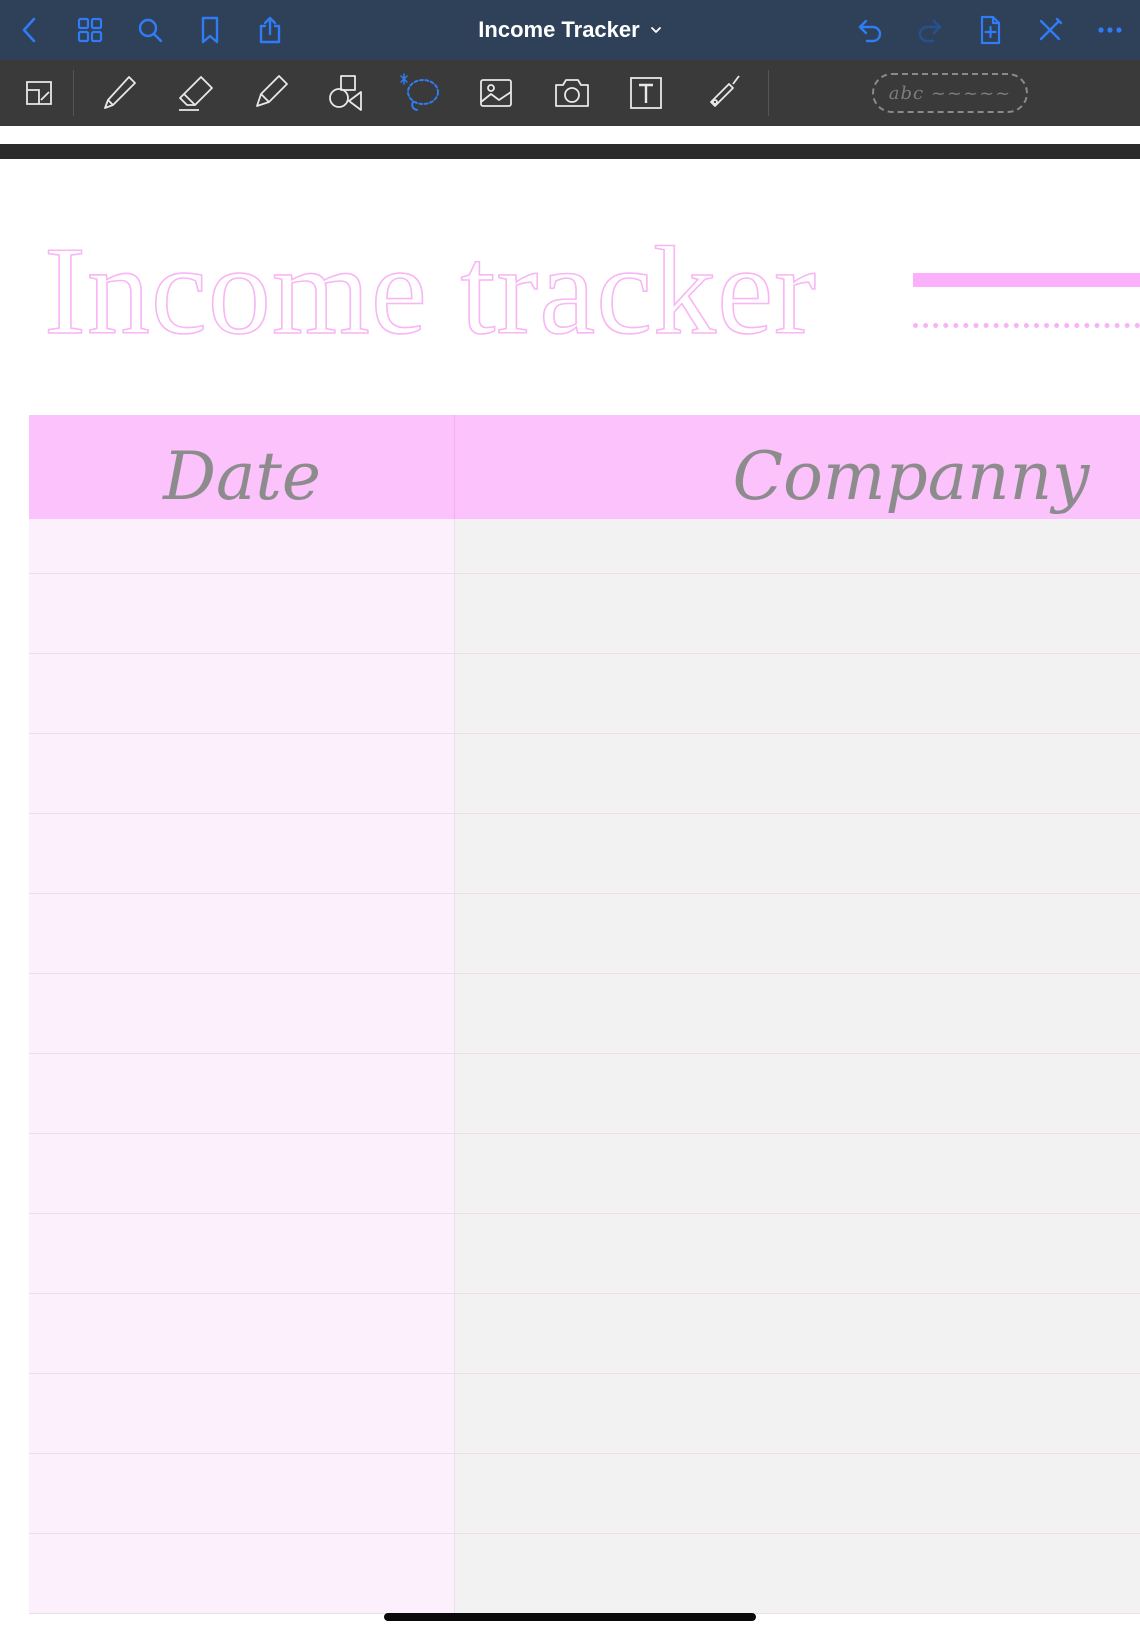 The height and width of the screenshot is (1632, 1140). I want to click on column-header-company: Companny, so click(911, 476).